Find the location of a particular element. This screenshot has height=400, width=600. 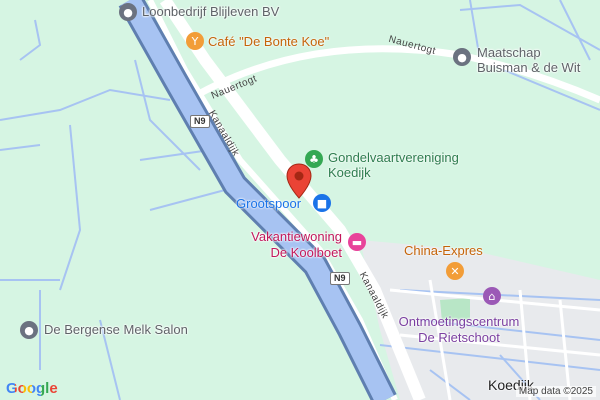

shopping-bag-icon: ■ is located at coordinates (322, 203).